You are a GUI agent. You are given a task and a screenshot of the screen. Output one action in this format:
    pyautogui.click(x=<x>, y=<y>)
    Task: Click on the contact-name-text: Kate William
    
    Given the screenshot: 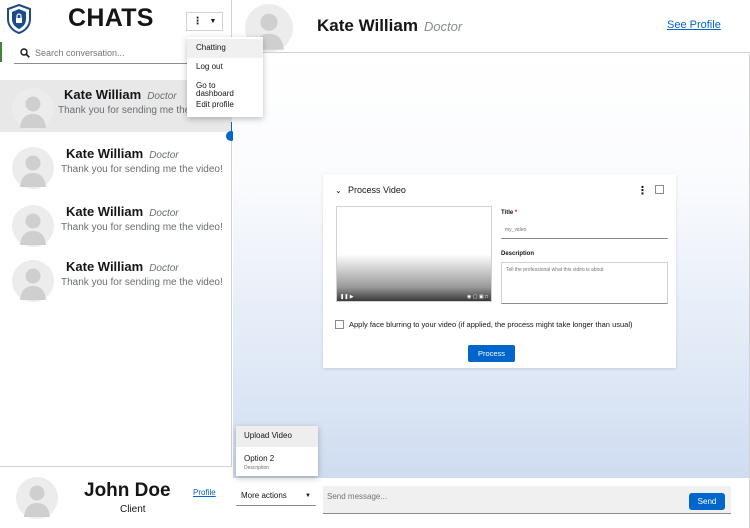 What is the action you would take?
    pyautogui.click(x=367, y=25)
    